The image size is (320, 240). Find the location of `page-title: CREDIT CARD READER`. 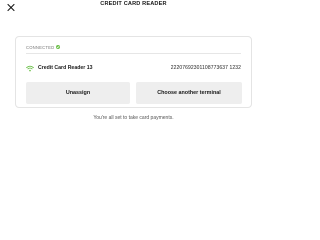

page-title: CREDIT CARD READER is located at coordinates (133, 4).